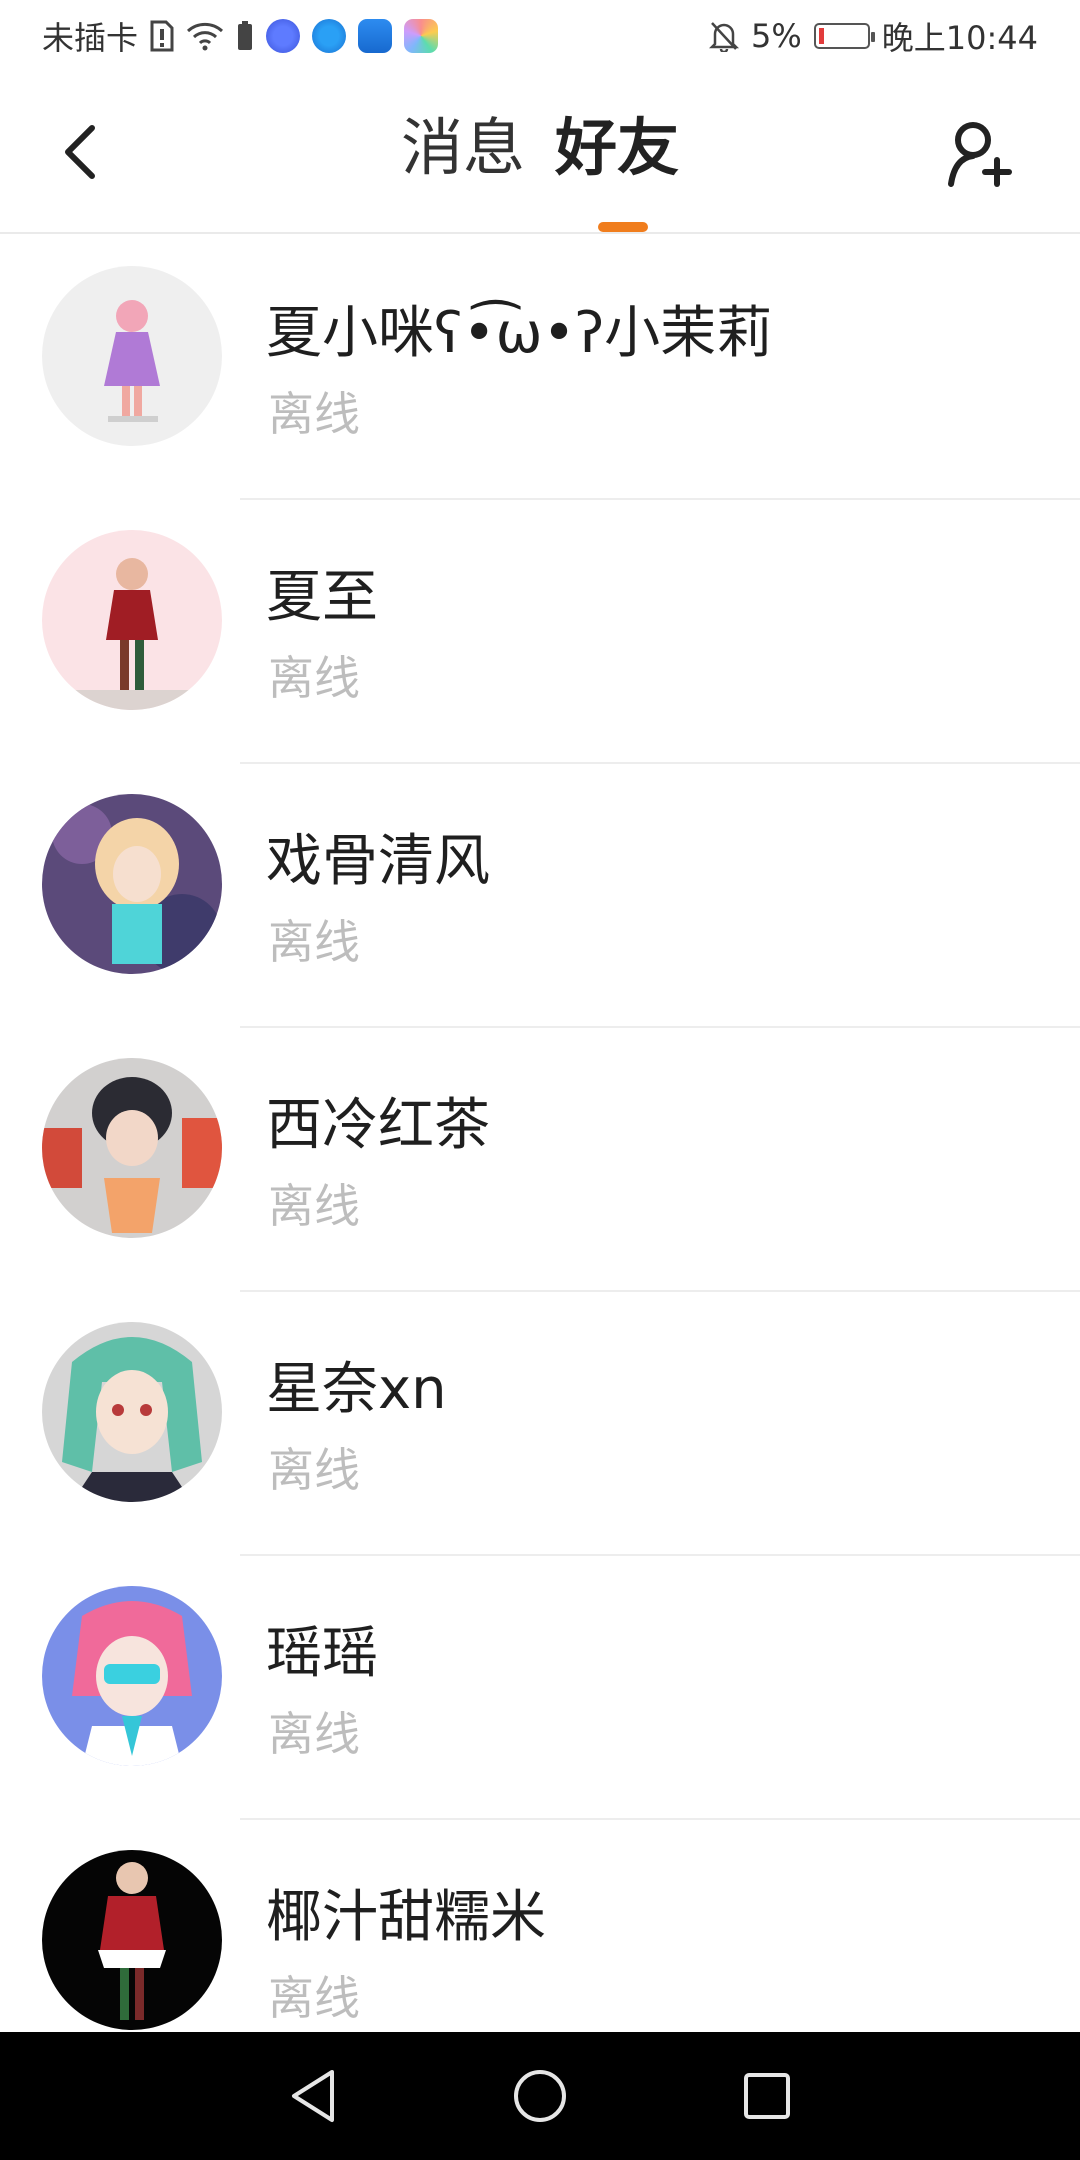 The height and width of the screenshot is (2160, 1080). I want to click on friend-name: 夏小咪ʕ•͡ω•ʔ小茉莉, so click(519, 333).